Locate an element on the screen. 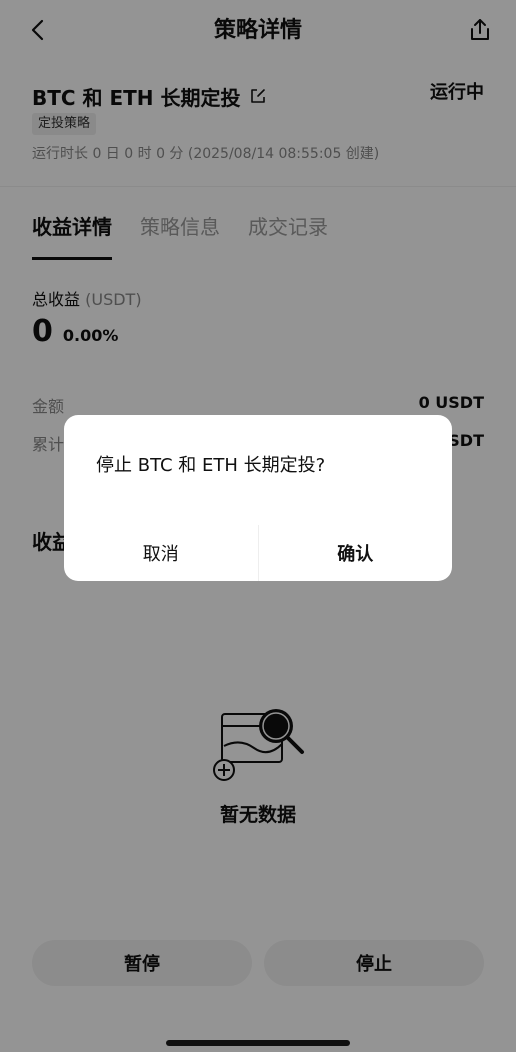  home-indicator is located at coordinates (258, 1043).